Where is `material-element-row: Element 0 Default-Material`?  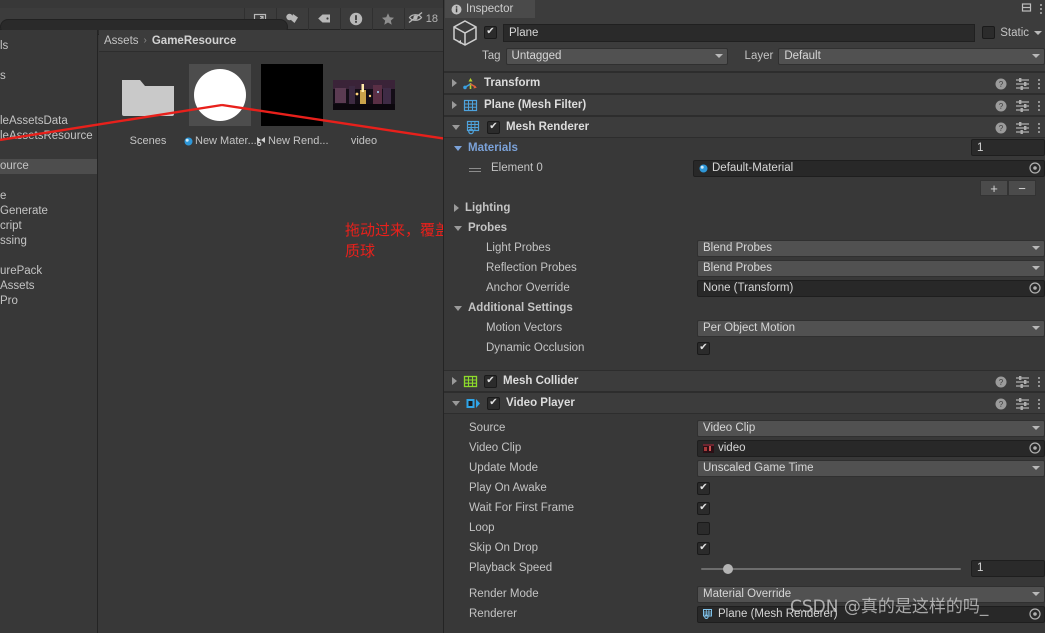
material-element-row: Element 0 Default-Material is located at coordinates (744, 168).